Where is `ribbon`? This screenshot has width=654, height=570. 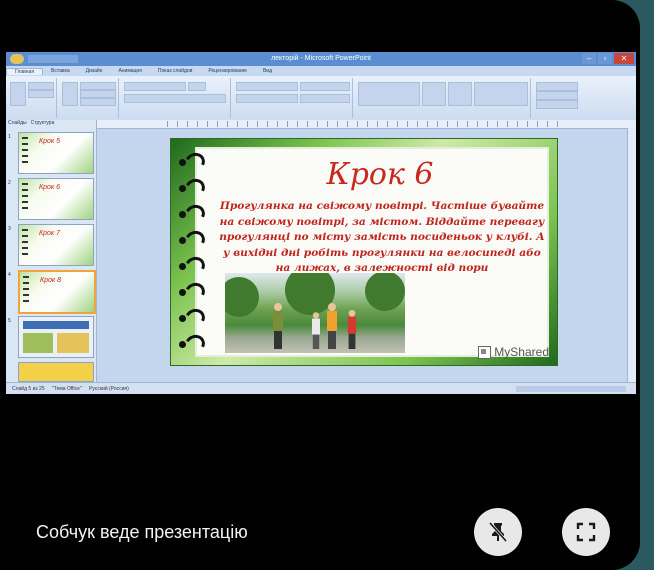
ribbon is located at coordinates (321, 98).